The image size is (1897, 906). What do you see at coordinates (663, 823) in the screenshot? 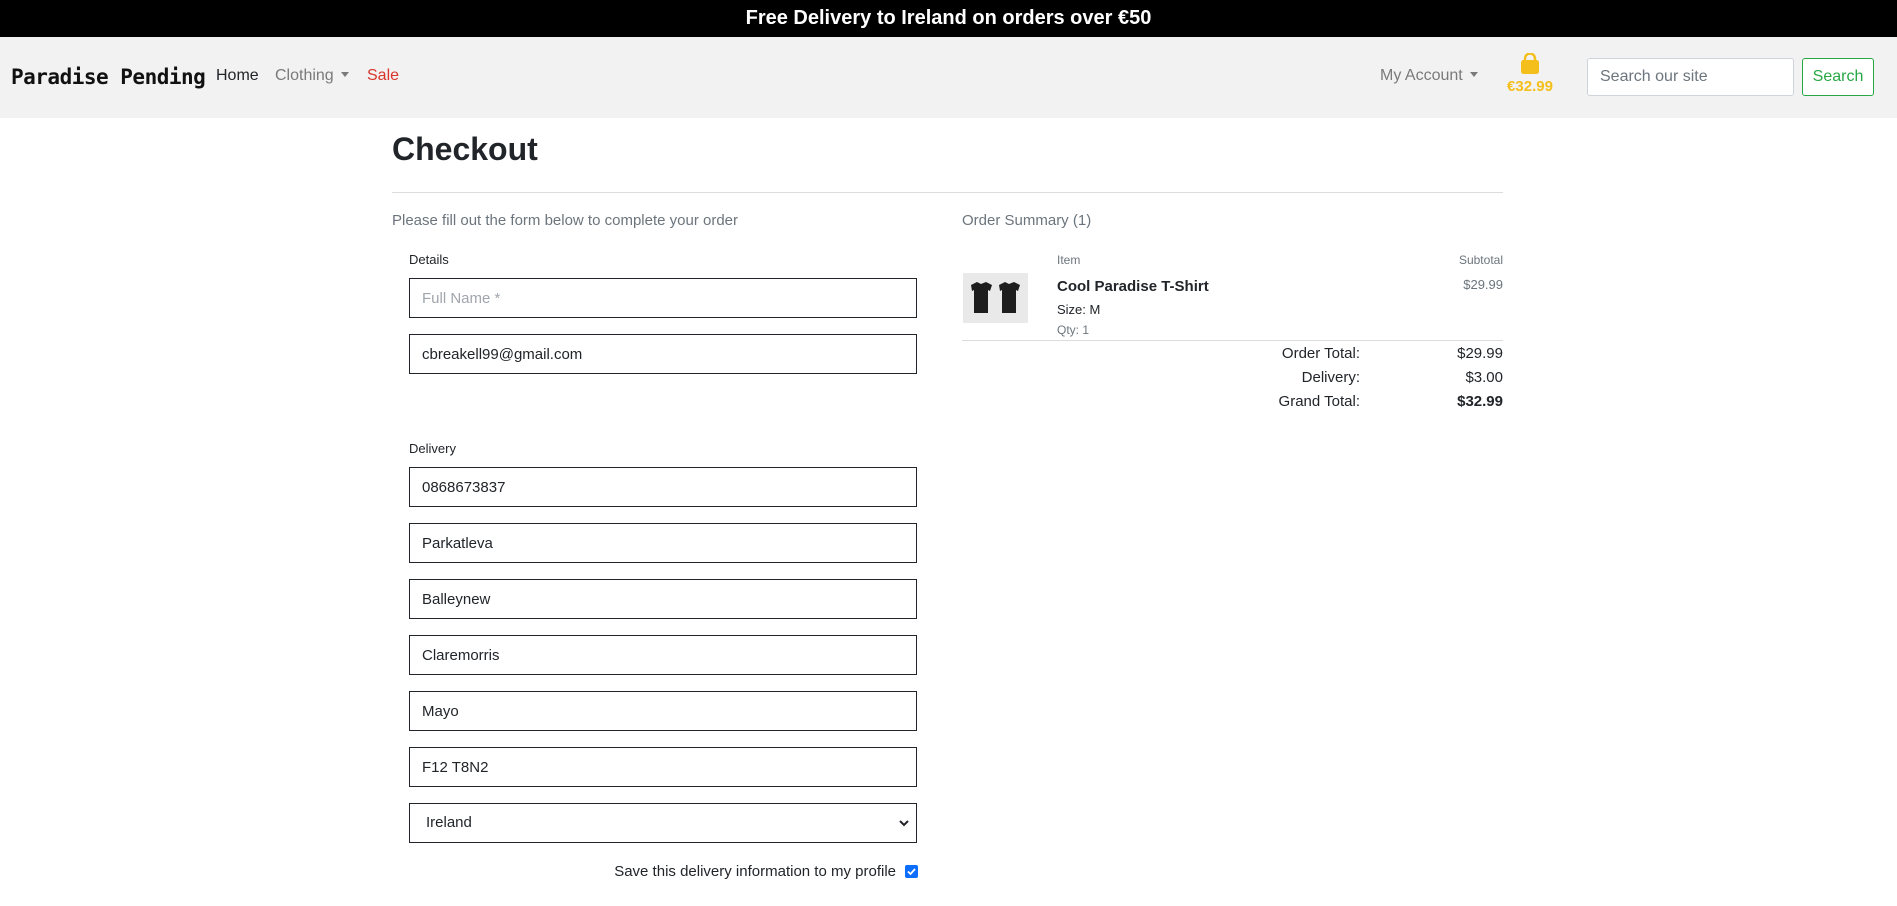
I see `country-select: Ireland` at bounding box center [663, 823].